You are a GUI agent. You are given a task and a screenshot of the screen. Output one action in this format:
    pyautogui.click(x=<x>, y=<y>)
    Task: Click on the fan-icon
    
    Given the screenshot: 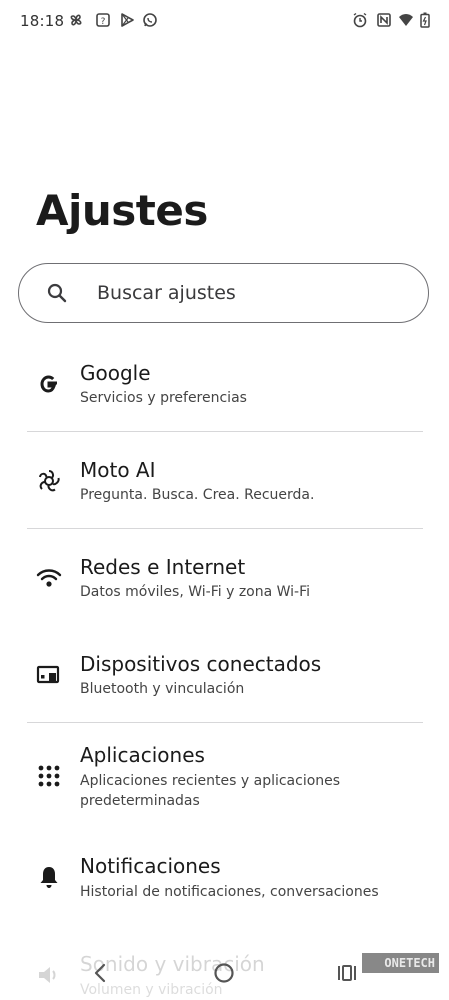 What is the action you would take?
    pyautogui.click(x=76, y=21)
    